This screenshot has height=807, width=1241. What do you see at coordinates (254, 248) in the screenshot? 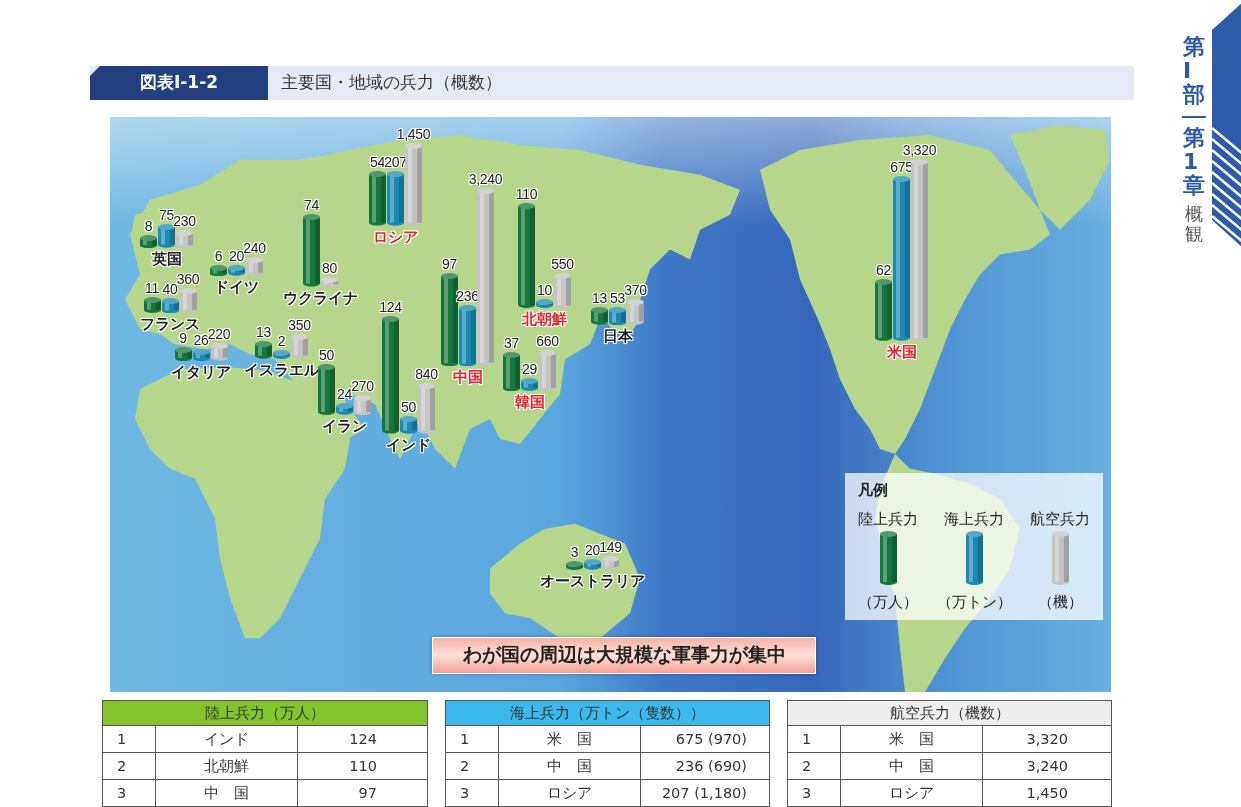
I see `value-label: 240` at bounding box center [254, 248].